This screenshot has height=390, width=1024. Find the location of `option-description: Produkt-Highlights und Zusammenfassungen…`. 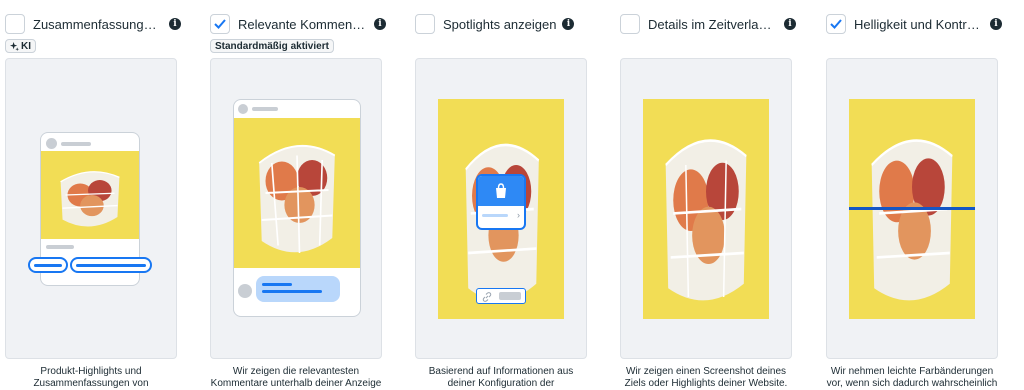

option-description: Produkt-Highlights und Zusammenfassungen… is located at coordinates (91, 377).